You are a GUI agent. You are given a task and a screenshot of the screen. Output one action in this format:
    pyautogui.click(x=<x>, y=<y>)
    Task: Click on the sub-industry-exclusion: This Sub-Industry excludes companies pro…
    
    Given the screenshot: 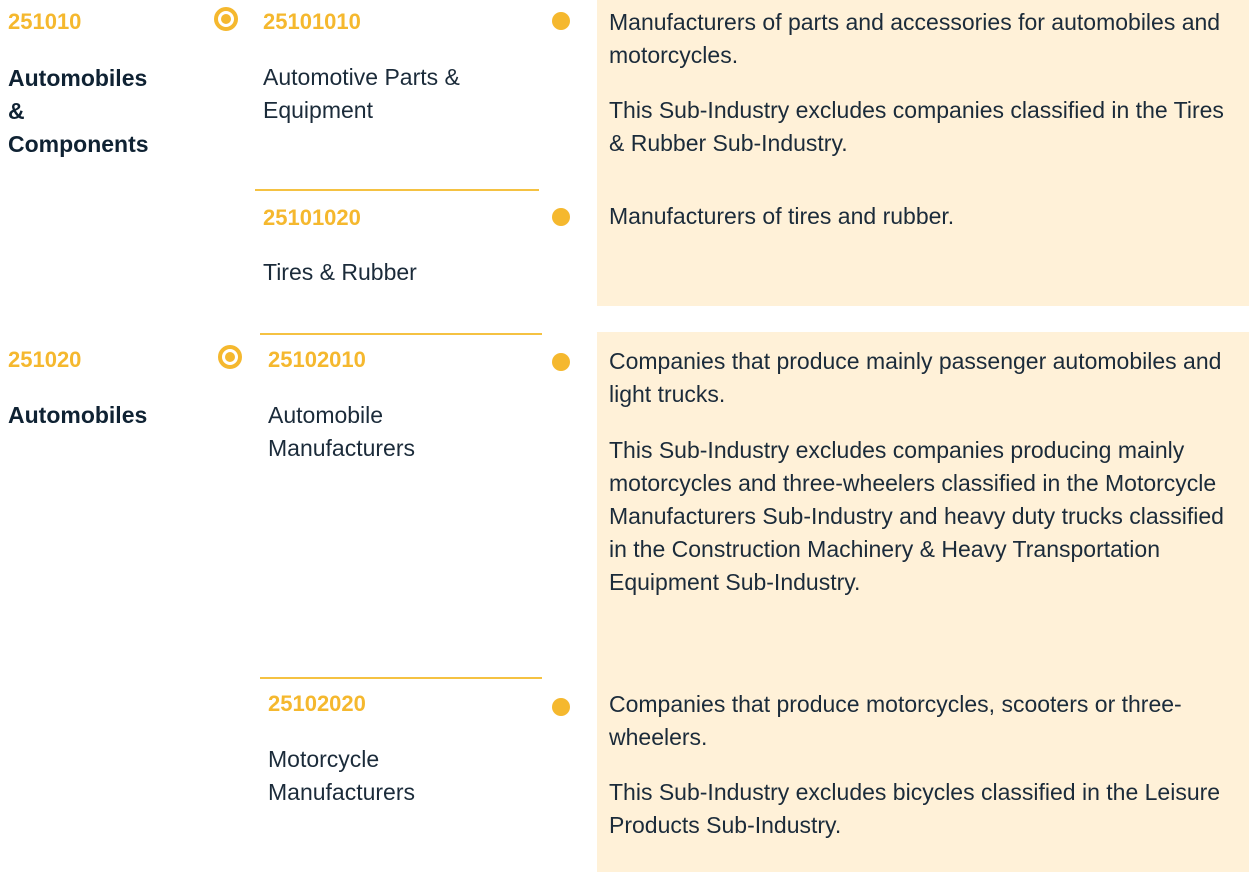 What is the action you would take?
    pyautogui.click(x=916, y=516)
    